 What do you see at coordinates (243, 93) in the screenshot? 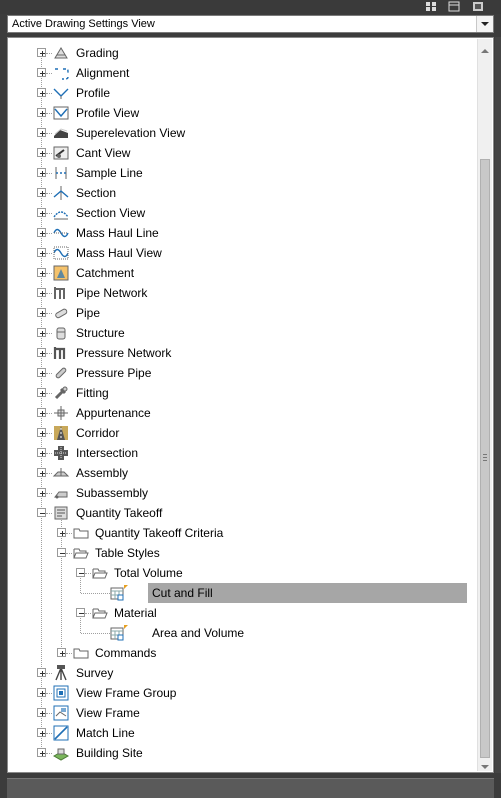
I see `tree-item-profile: Profile` at bounding box center [243, 93].